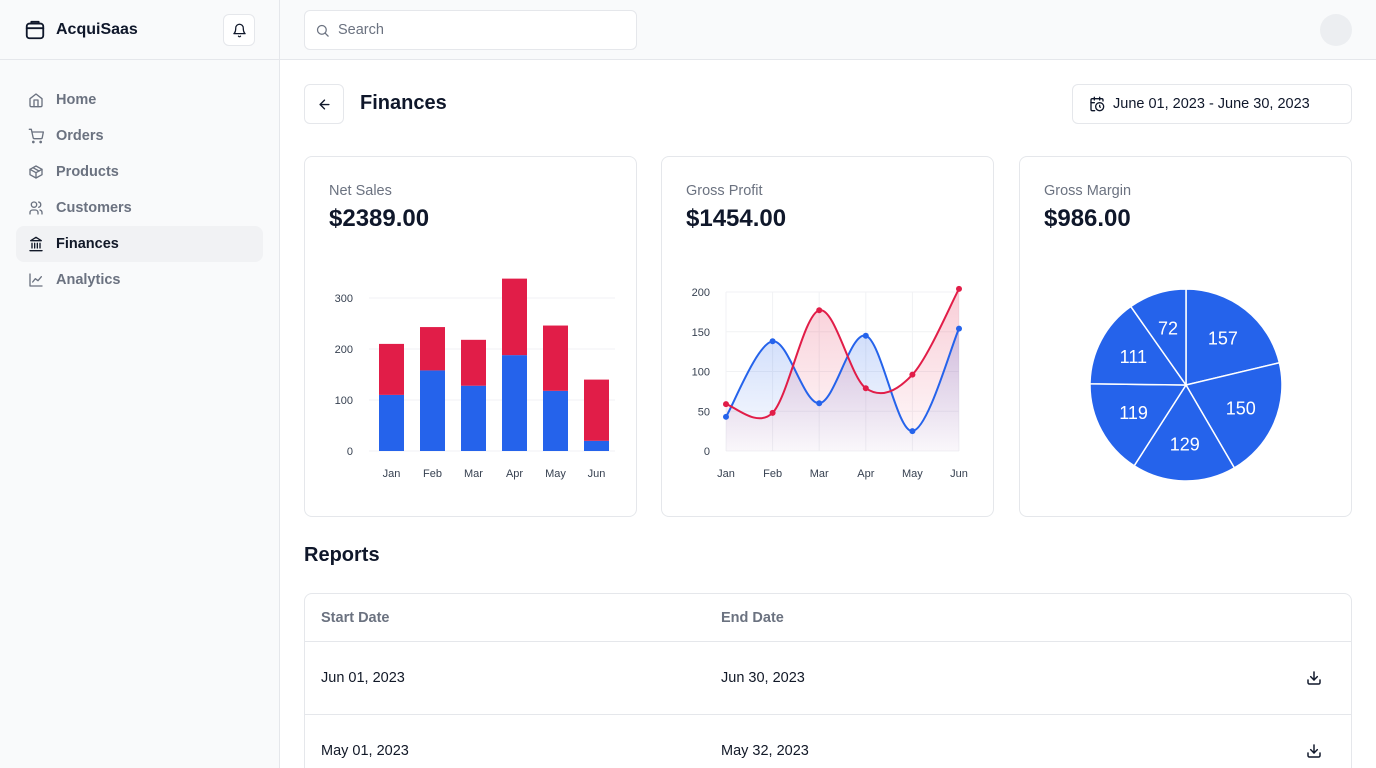  What do you see at coordinates (403, 103) in the screenshot?
I see `page-title: Finances` at bounding box center [403, 103].